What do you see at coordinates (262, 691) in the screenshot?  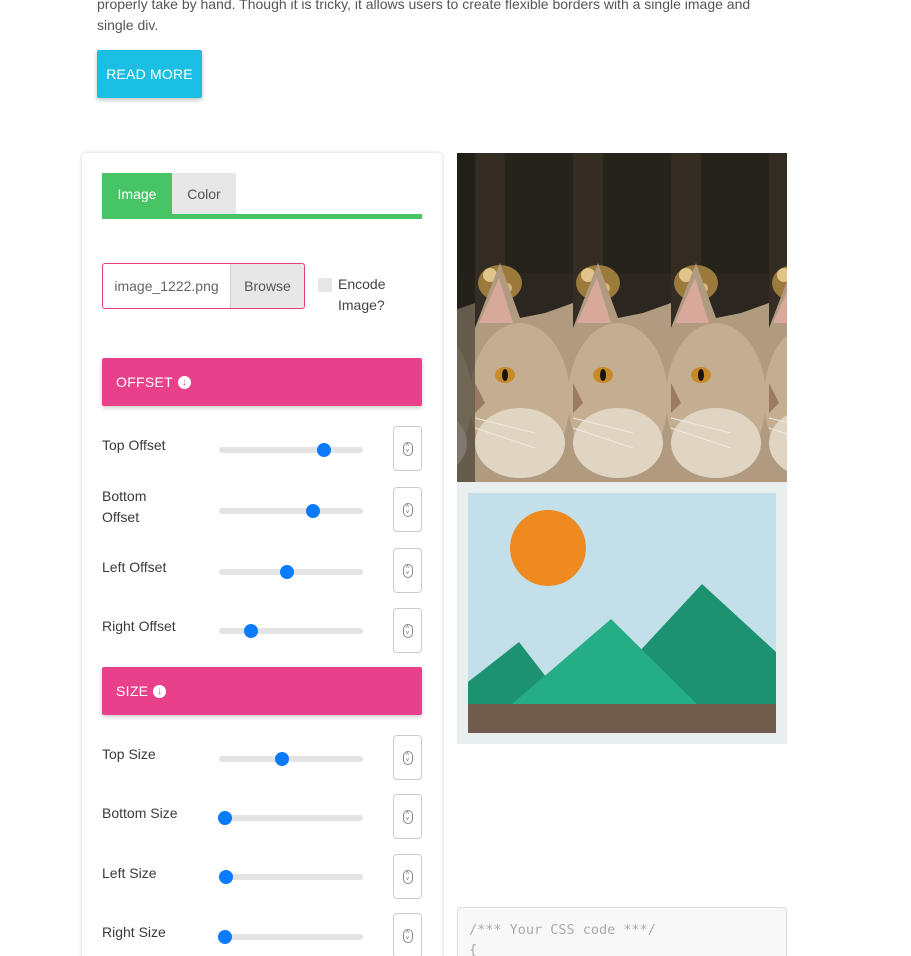 I see `size-section-button: SIZE ↓` at bounding box center [262, 691].